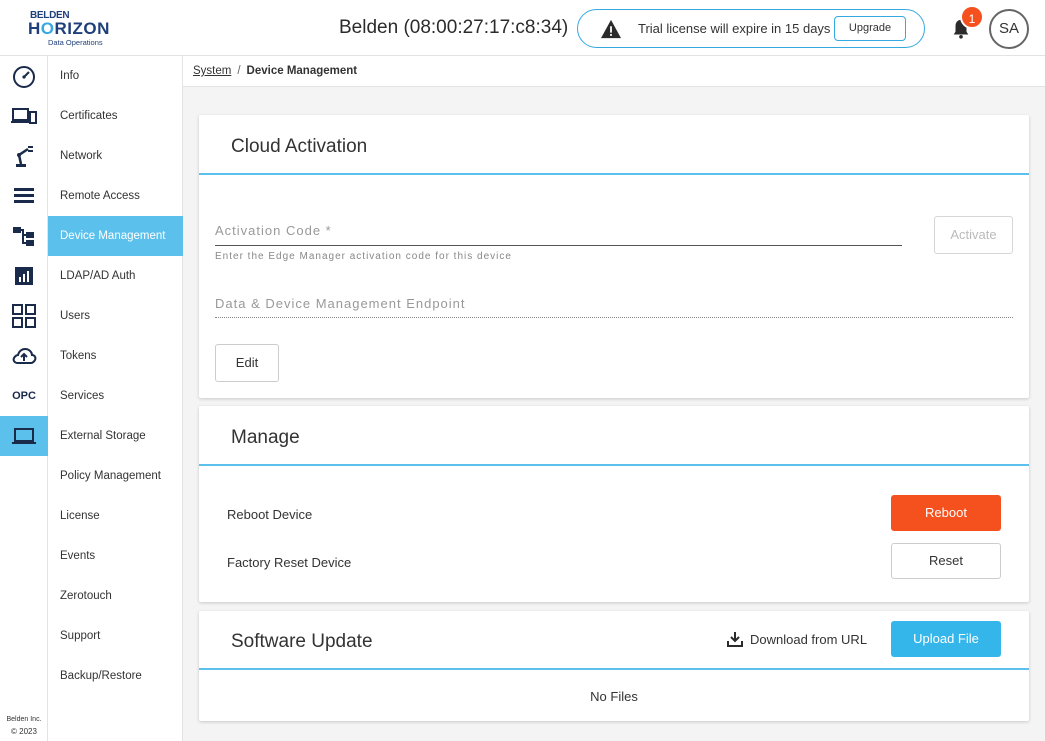 The image size is (1045, 741). I want to click on opc-icon: OPC, so click(24, 396).